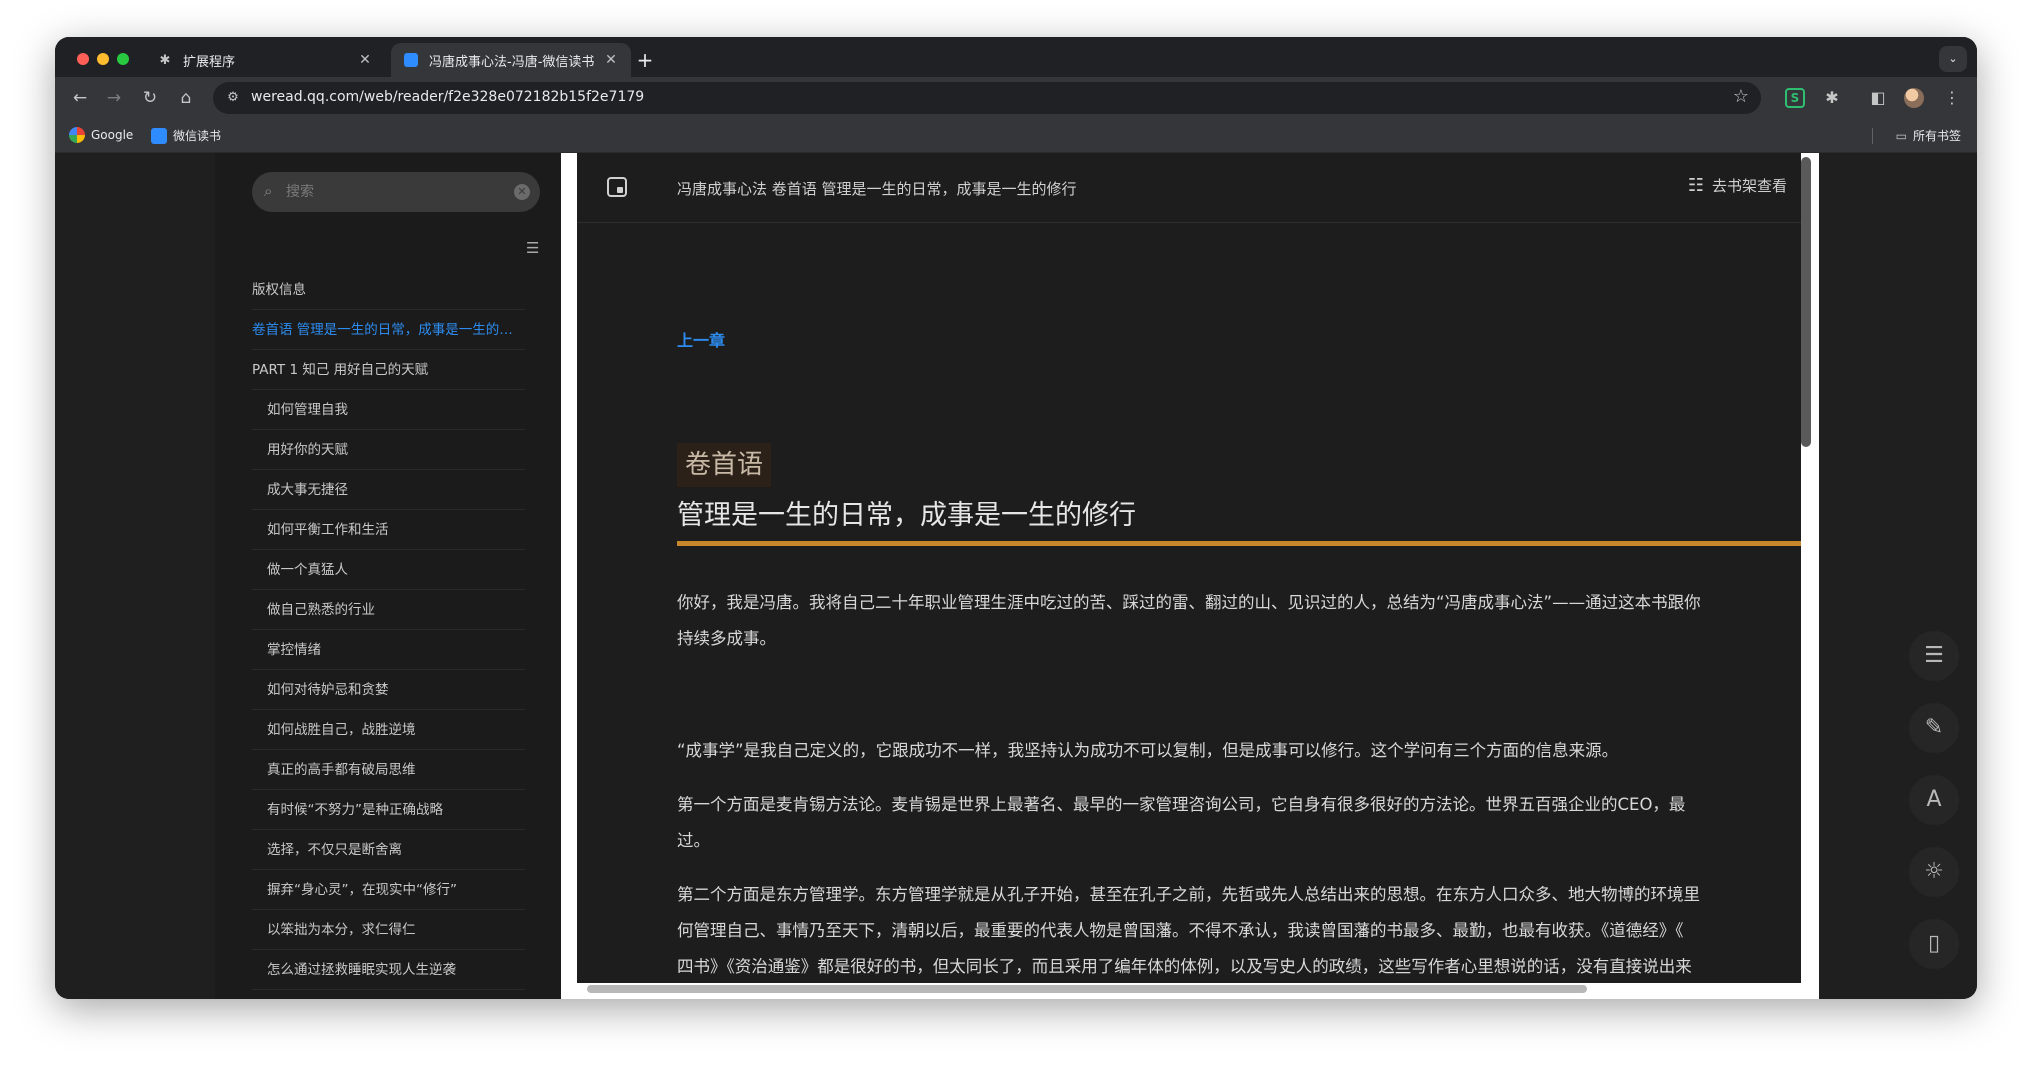  I want to click on all-bookmarks-folder: ▭ 所有书签, so click(1928, 135).